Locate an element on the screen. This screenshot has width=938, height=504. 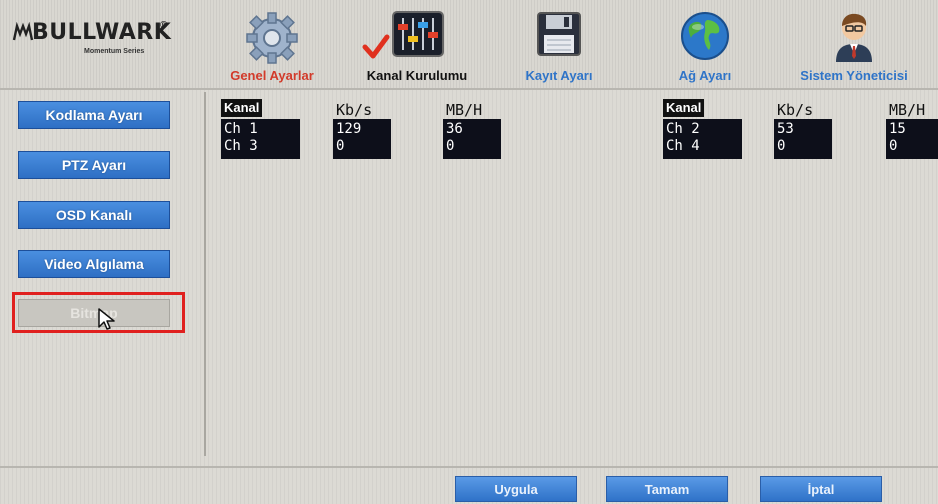
tab-label: Ağ Ayarı is located at coordinates (705, 75).